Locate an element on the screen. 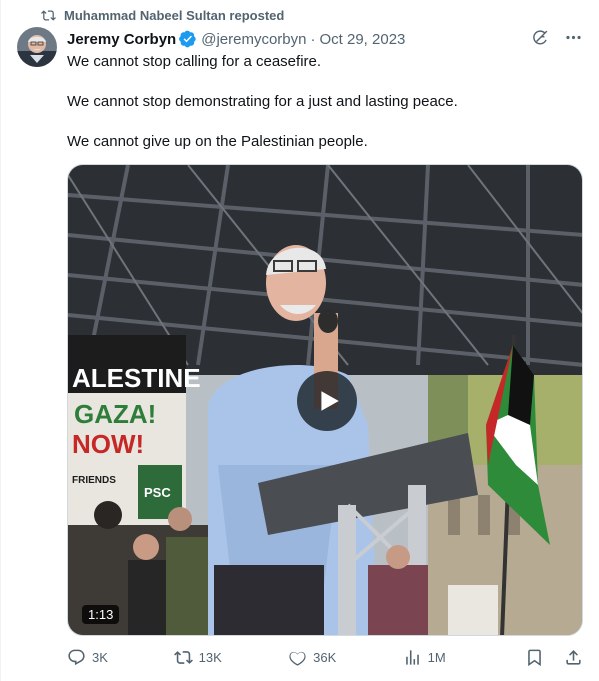 The height and width of the screenshot is (681, 599). play-button is located at coordinates (327, 401).